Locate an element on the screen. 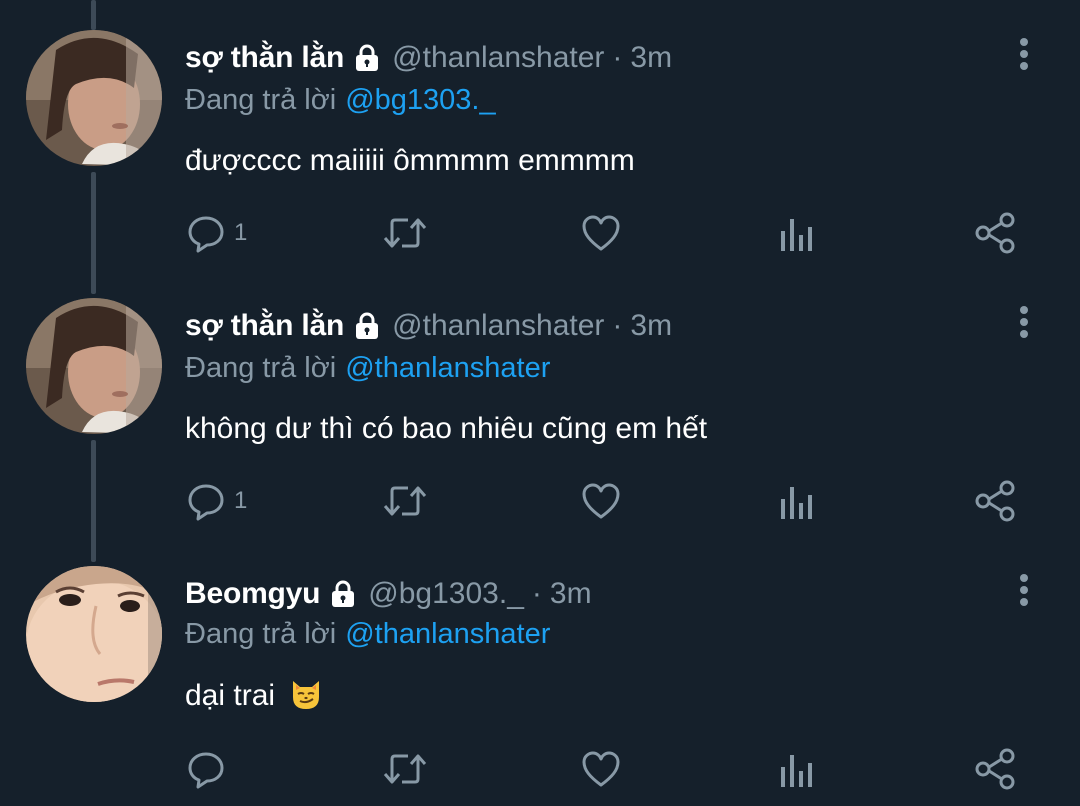 This screenshot has height=806, width=1080. mention-link: @bg1303._ is located at coordinates (420, 100).